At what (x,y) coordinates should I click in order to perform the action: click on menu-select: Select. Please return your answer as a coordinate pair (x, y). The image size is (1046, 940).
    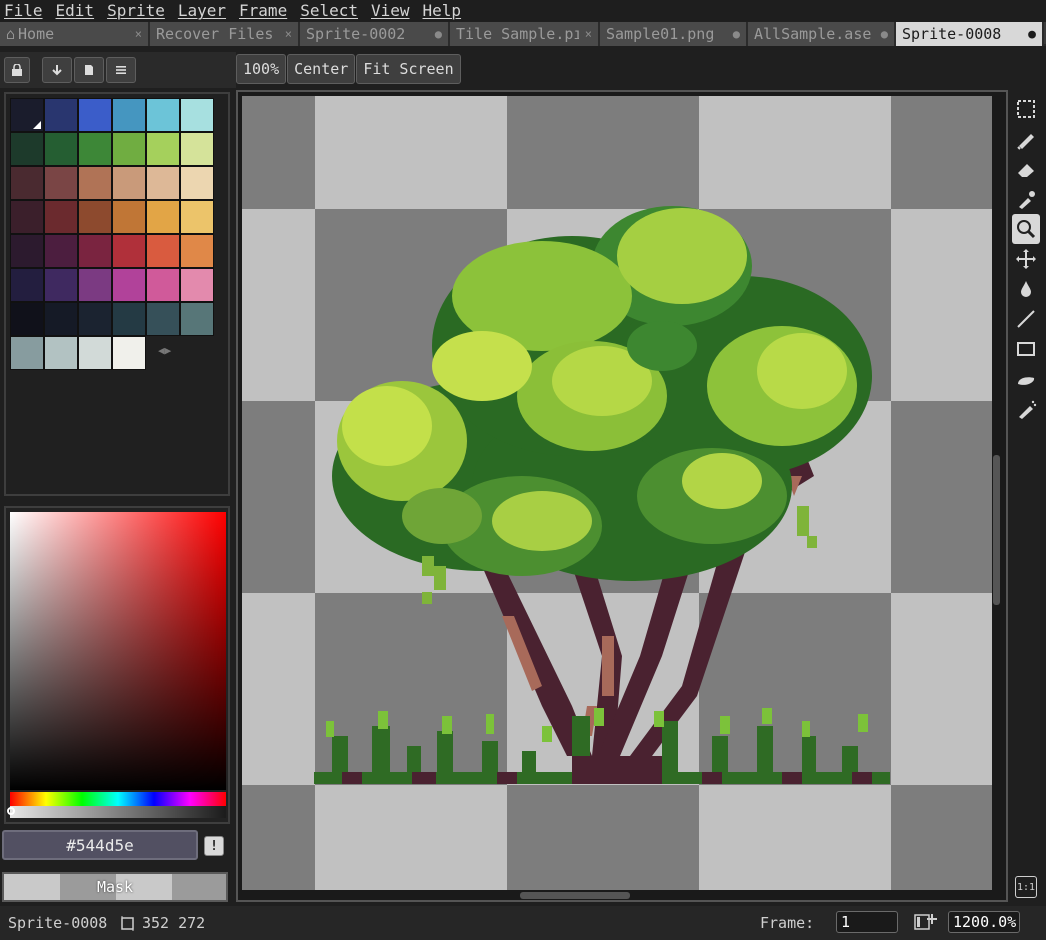
    Looking at the image, I should click on (331, 10).